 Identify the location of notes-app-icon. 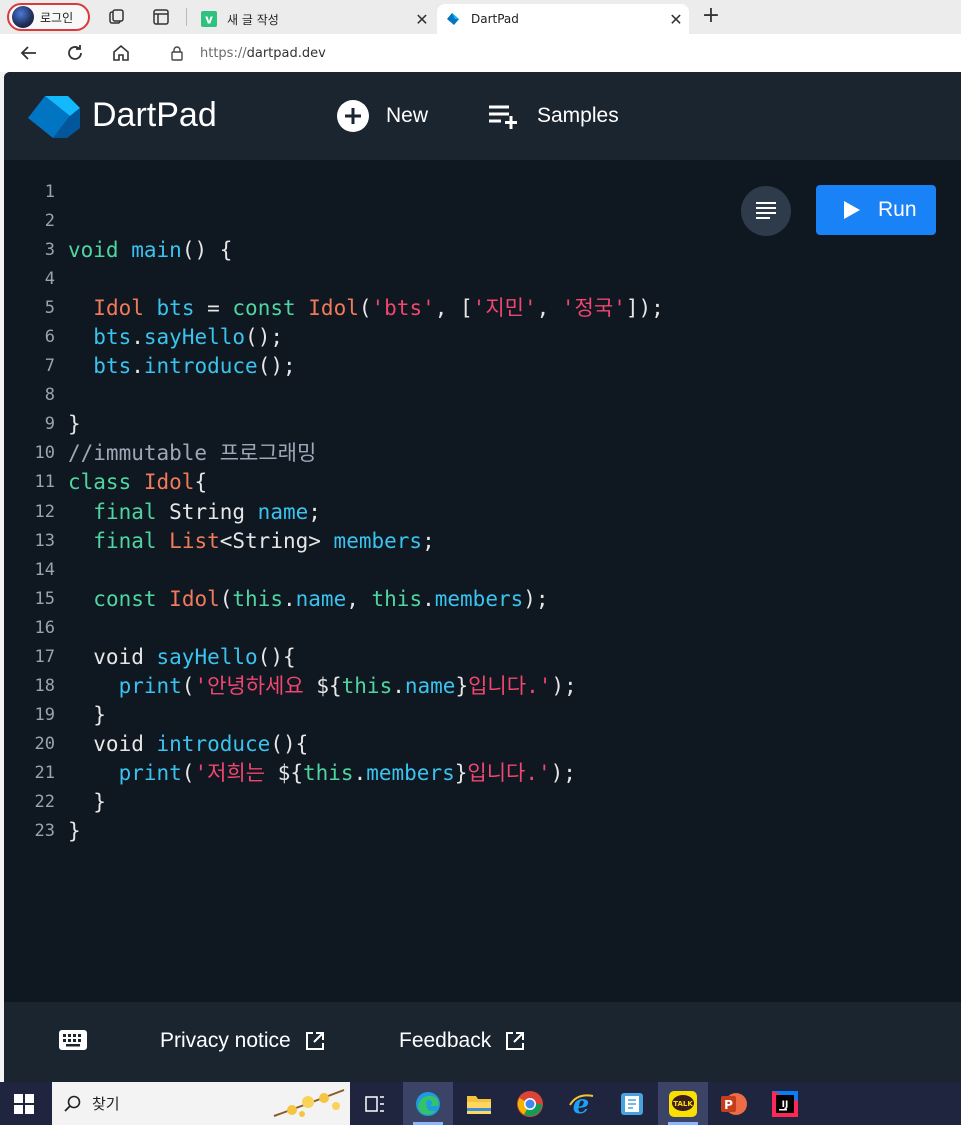
(632, 1103).